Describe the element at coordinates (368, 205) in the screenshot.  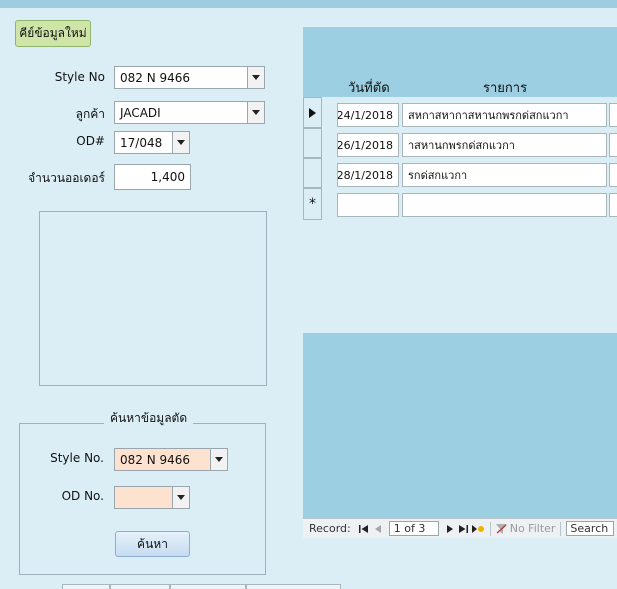
I see `new-row-date` at that location.